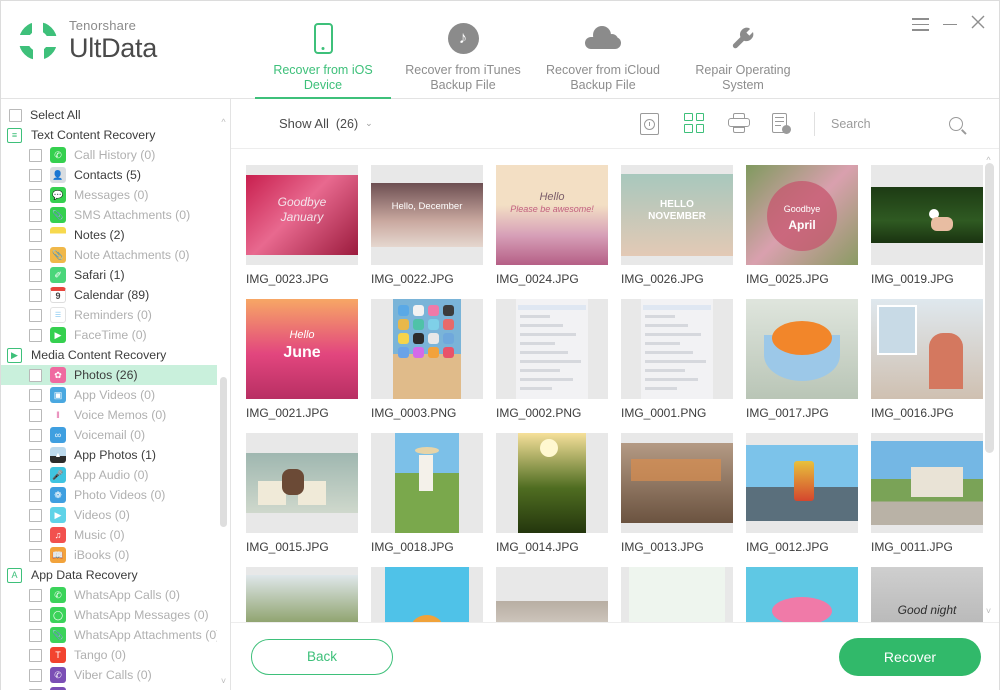  What do you see at coordinates (463, 55) in the screenshot?
I see `tab-recover-from-itunes-backup: ♪ Recover from iTunes Backup File` at bounding box center [463, 55].